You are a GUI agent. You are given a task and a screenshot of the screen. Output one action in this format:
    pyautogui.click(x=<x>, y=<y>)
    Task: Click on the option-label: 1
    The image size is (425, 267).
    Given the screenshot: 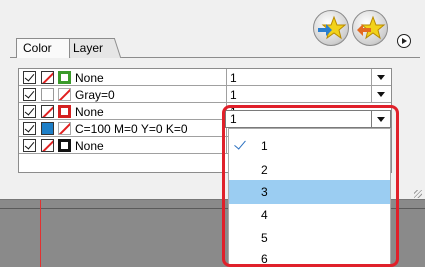 What is the action you would take?
    pyautogui.click(x=264, y=146)
    